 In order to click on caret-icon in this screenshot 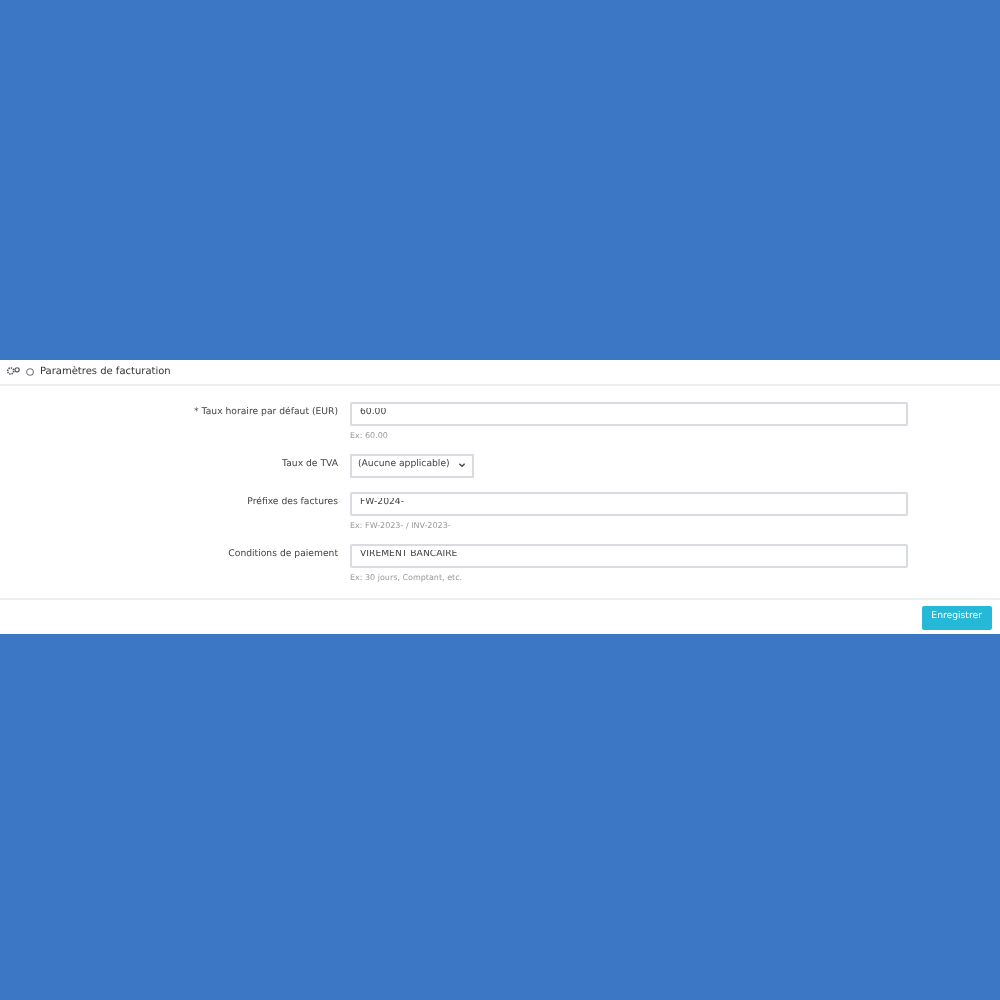, I will do `click(462, 465)`.